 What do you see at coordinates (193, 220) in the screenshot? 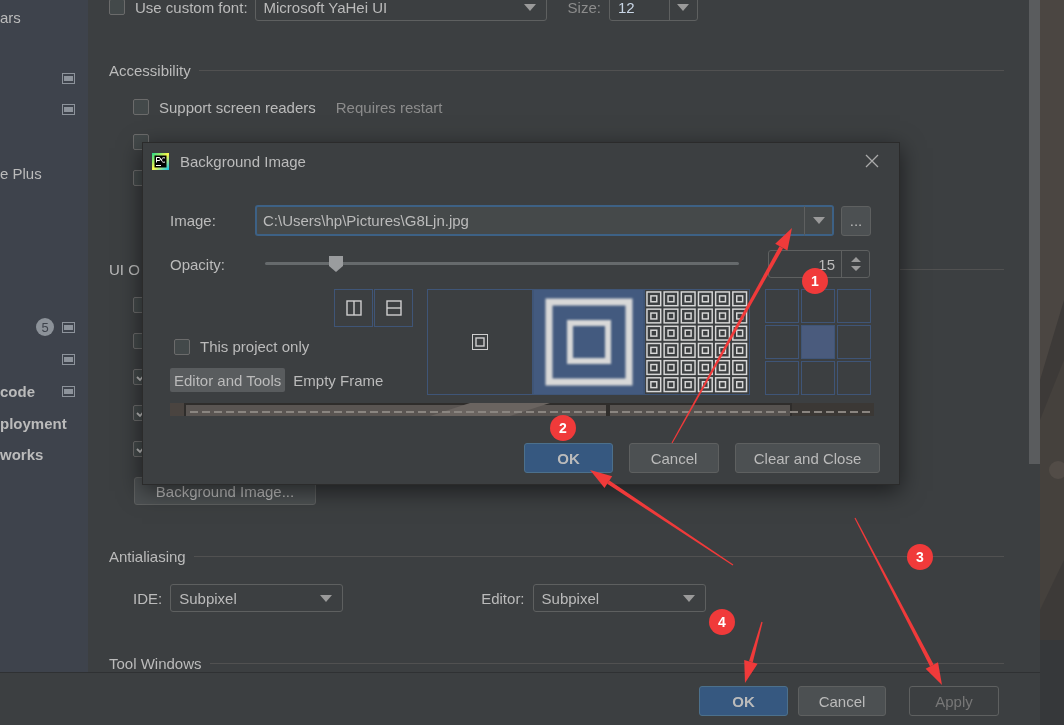
I see `image-label: Image:` at bounding box center [193, 220].